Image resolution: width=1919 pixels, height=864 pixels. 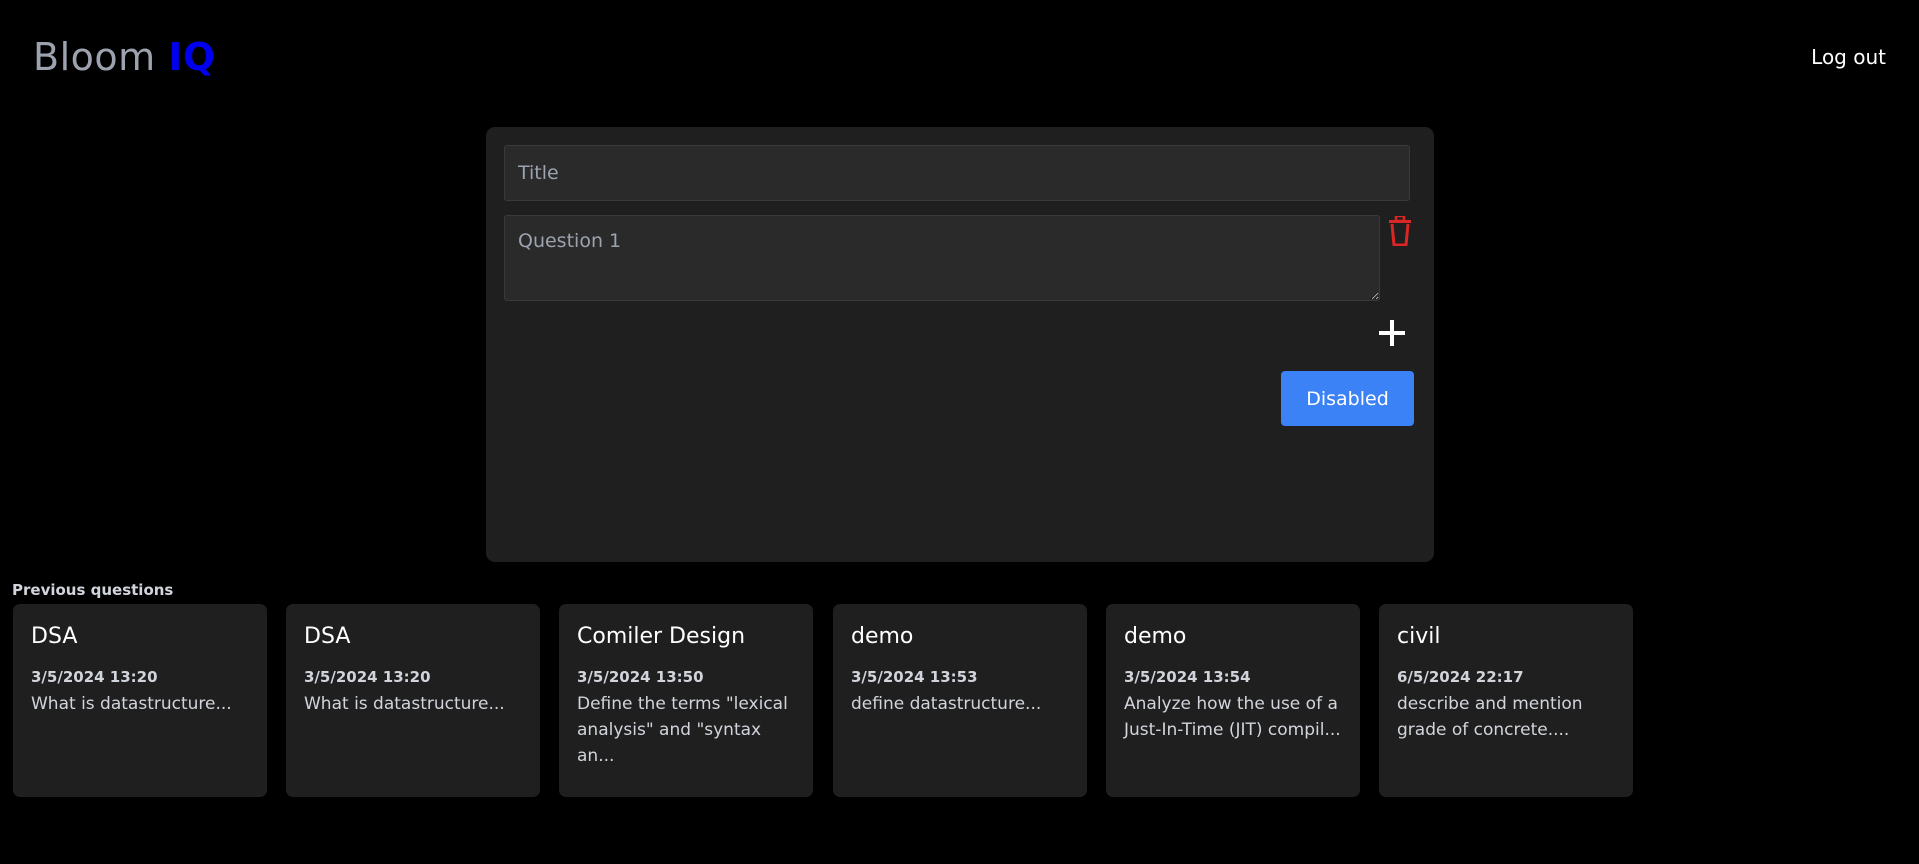 I want to click on submit-button: Disabled, so click(x=1347, y=398).